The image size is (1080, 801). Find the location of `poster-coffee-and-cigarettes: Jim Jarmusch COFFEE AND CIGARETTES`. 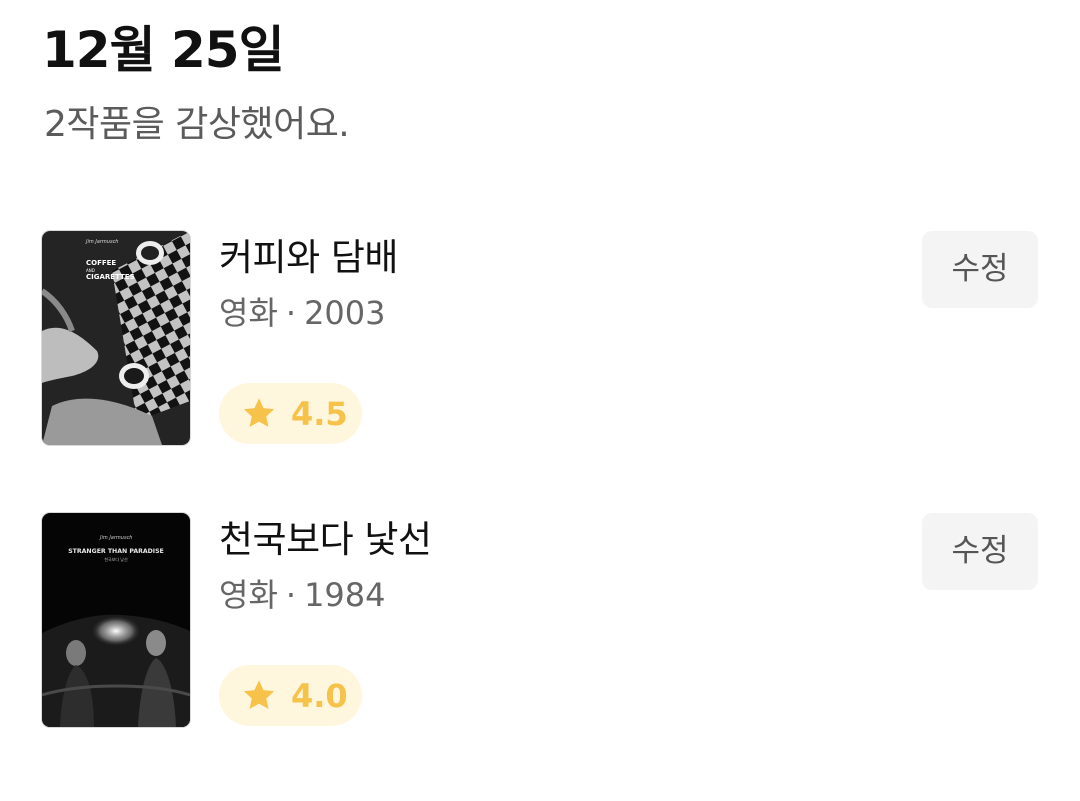

poster-coffee-and-cigarettes: Jim Jarmusch COFFEE AND CIGARETTES is located at coordinates (116, 338).